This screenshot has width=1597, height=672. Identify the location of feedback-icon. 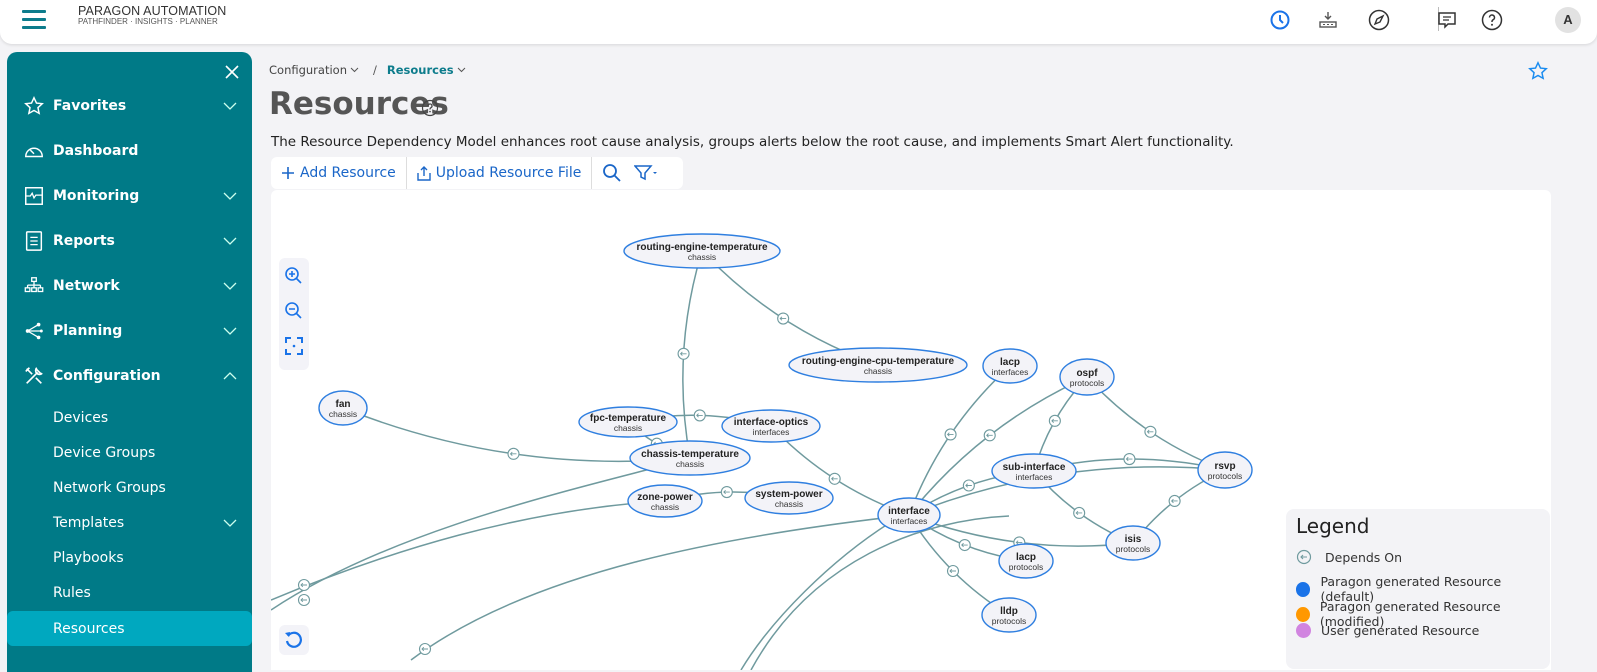
(1447, 20).